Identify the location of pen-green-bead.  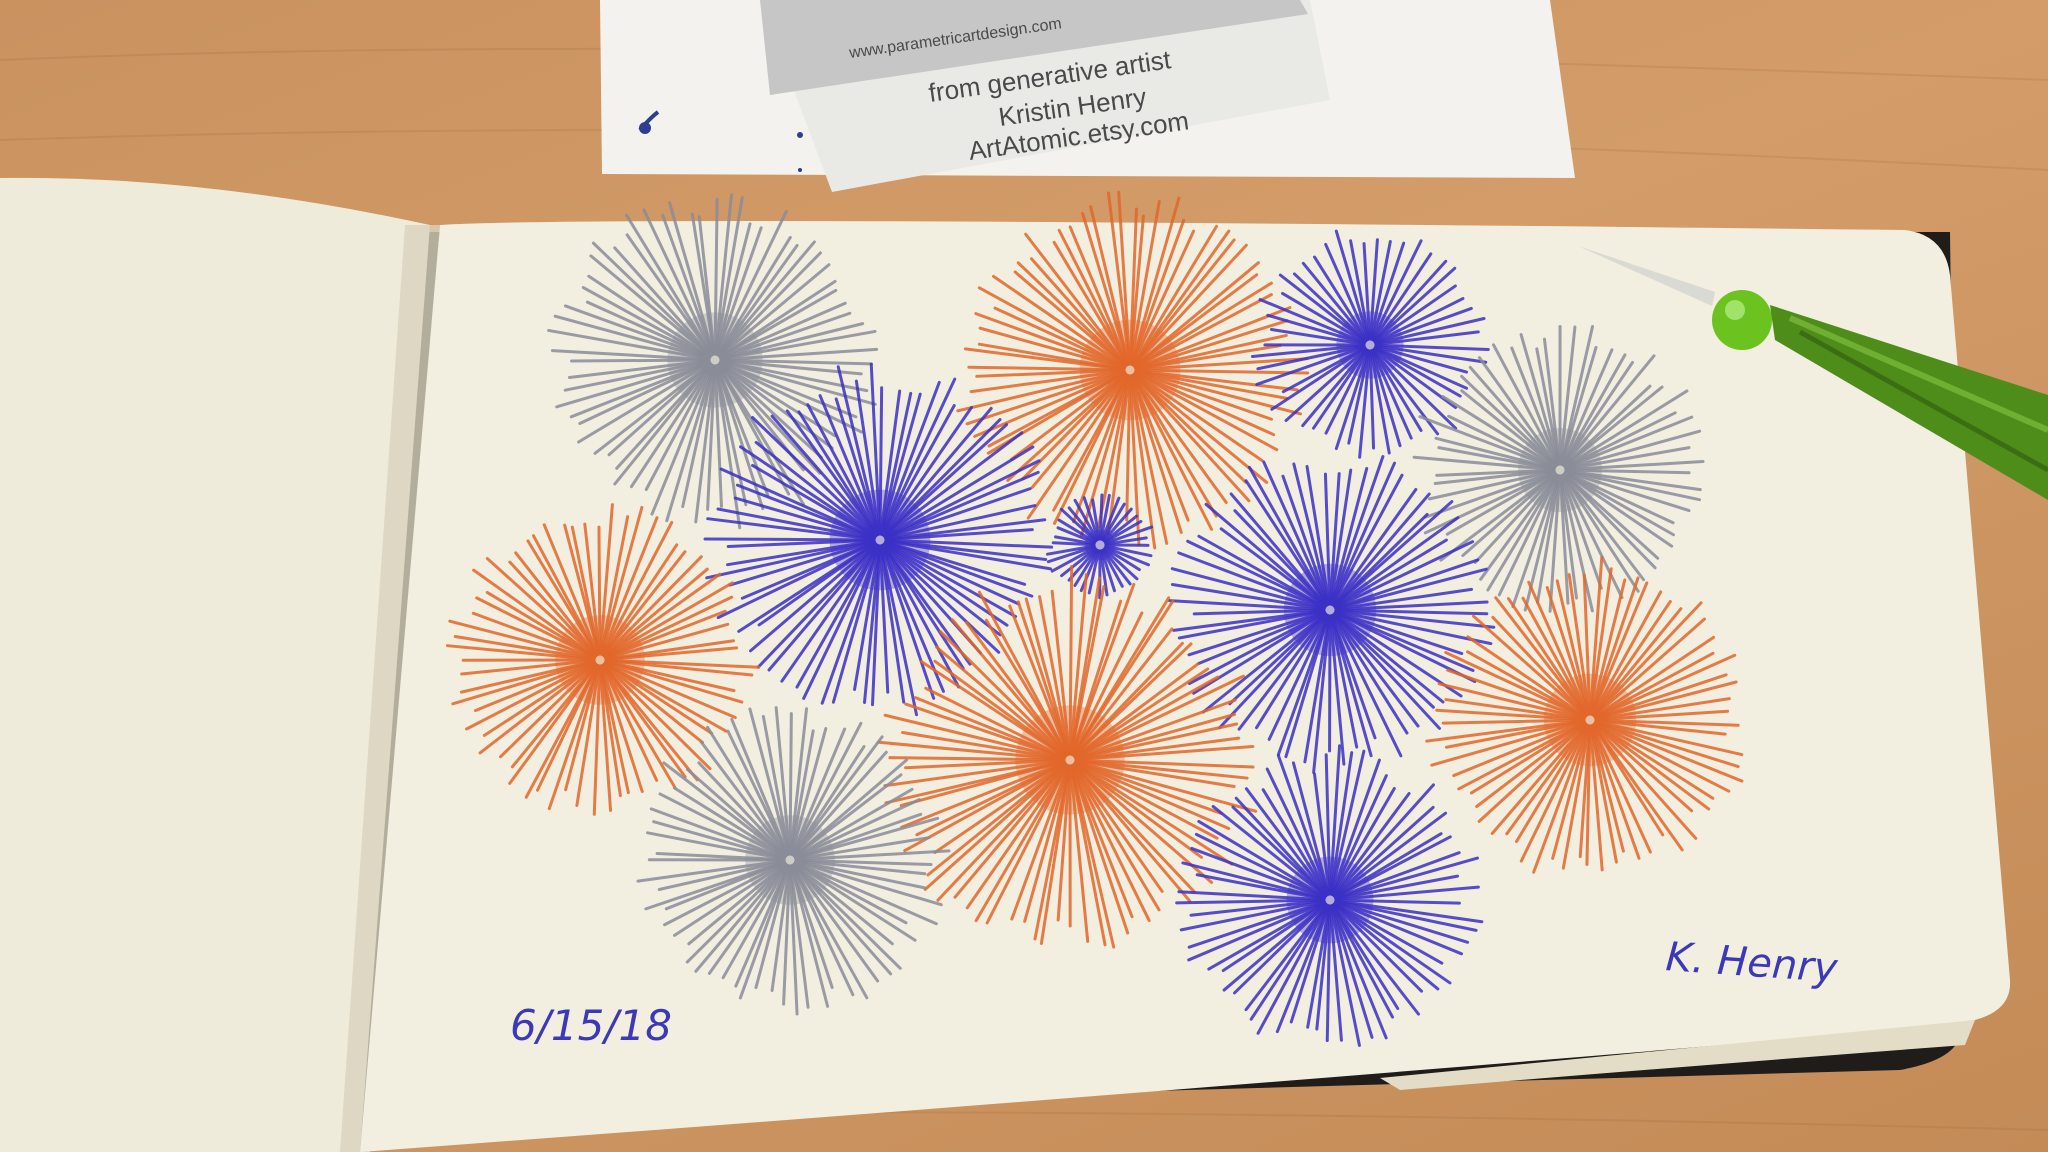
(1742, 320).